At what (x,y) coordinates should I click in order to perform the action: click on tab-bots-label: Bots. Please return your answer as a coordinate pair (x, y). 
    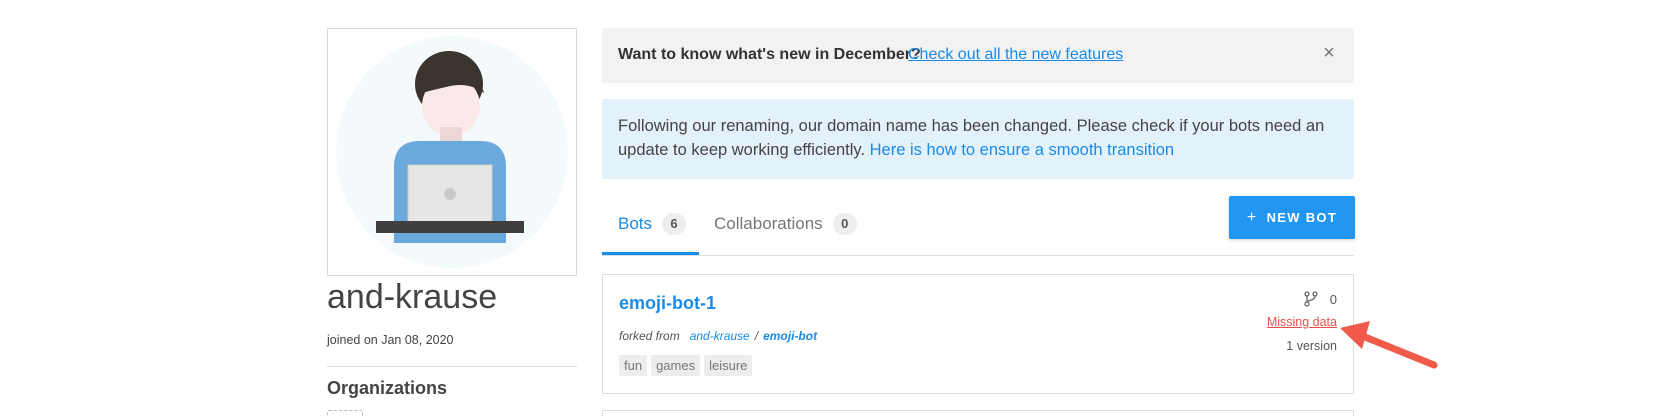
    Looking at the image, I should click on (635, 223).